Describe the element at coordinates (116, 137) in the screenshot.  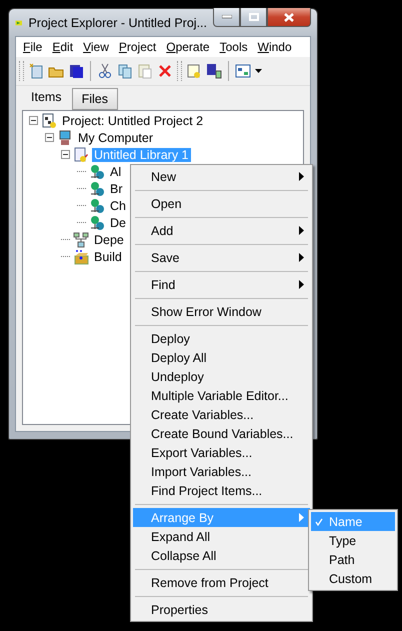
I see `tree-item: My Computer` at that location.